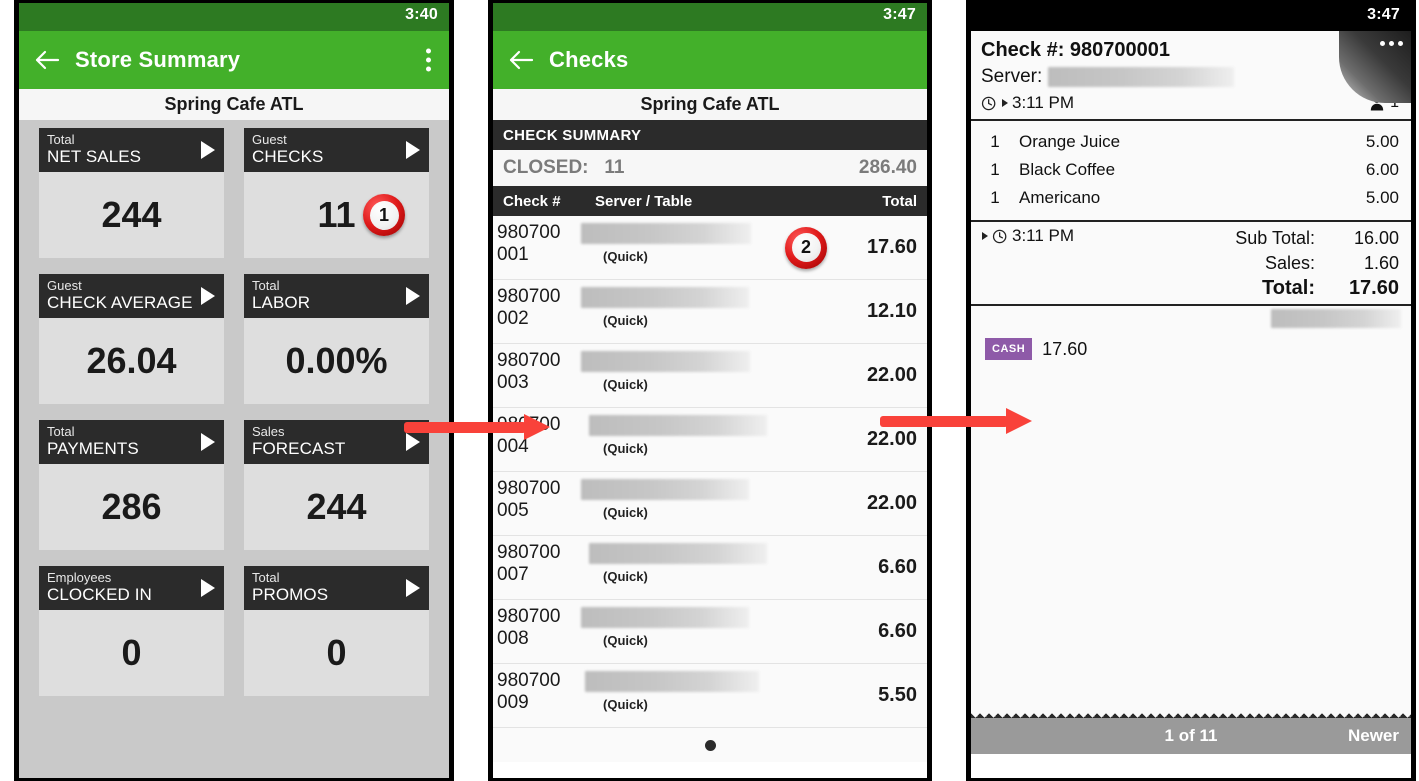 Image resolution: width=1419 pixels, height=781 pixels. I want to click on tile-name: CHECK AVERAGE, so click(120, 302).